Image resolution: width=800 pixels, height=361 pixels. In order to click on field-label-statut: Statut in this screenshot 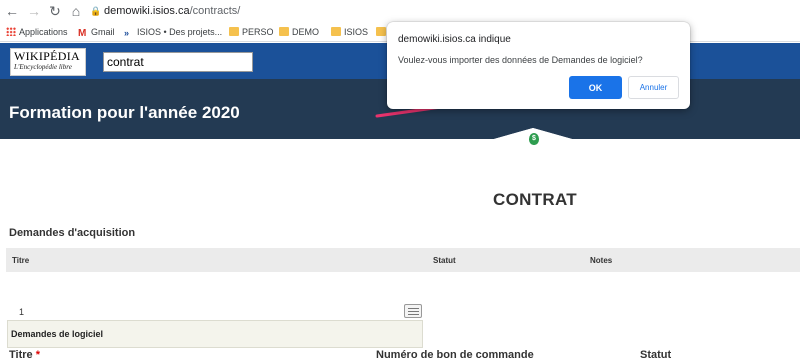, I will do `click(656, 355)`.